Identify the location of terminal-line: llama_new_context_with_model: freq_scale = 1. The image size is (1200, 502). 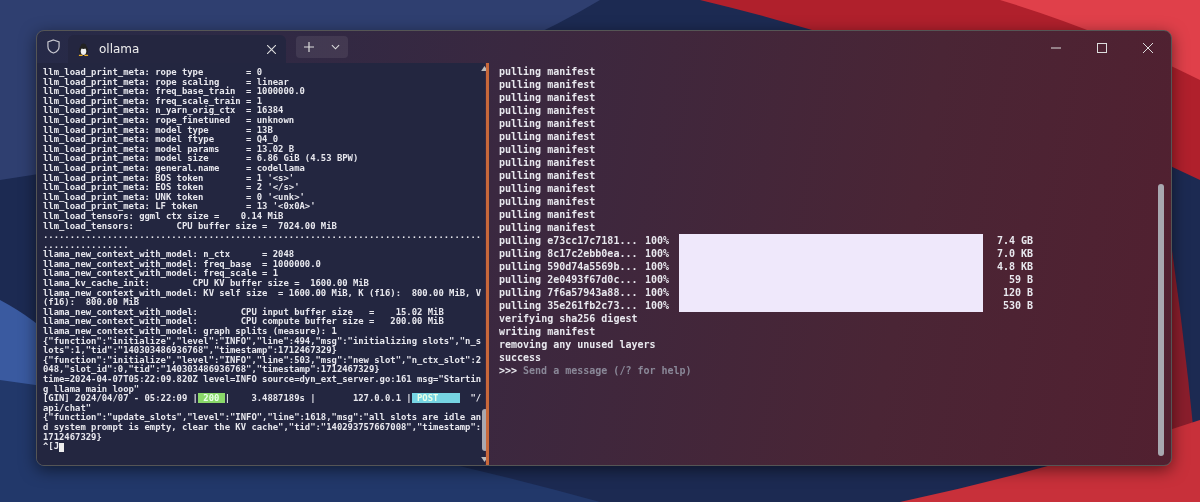
(161, 274).